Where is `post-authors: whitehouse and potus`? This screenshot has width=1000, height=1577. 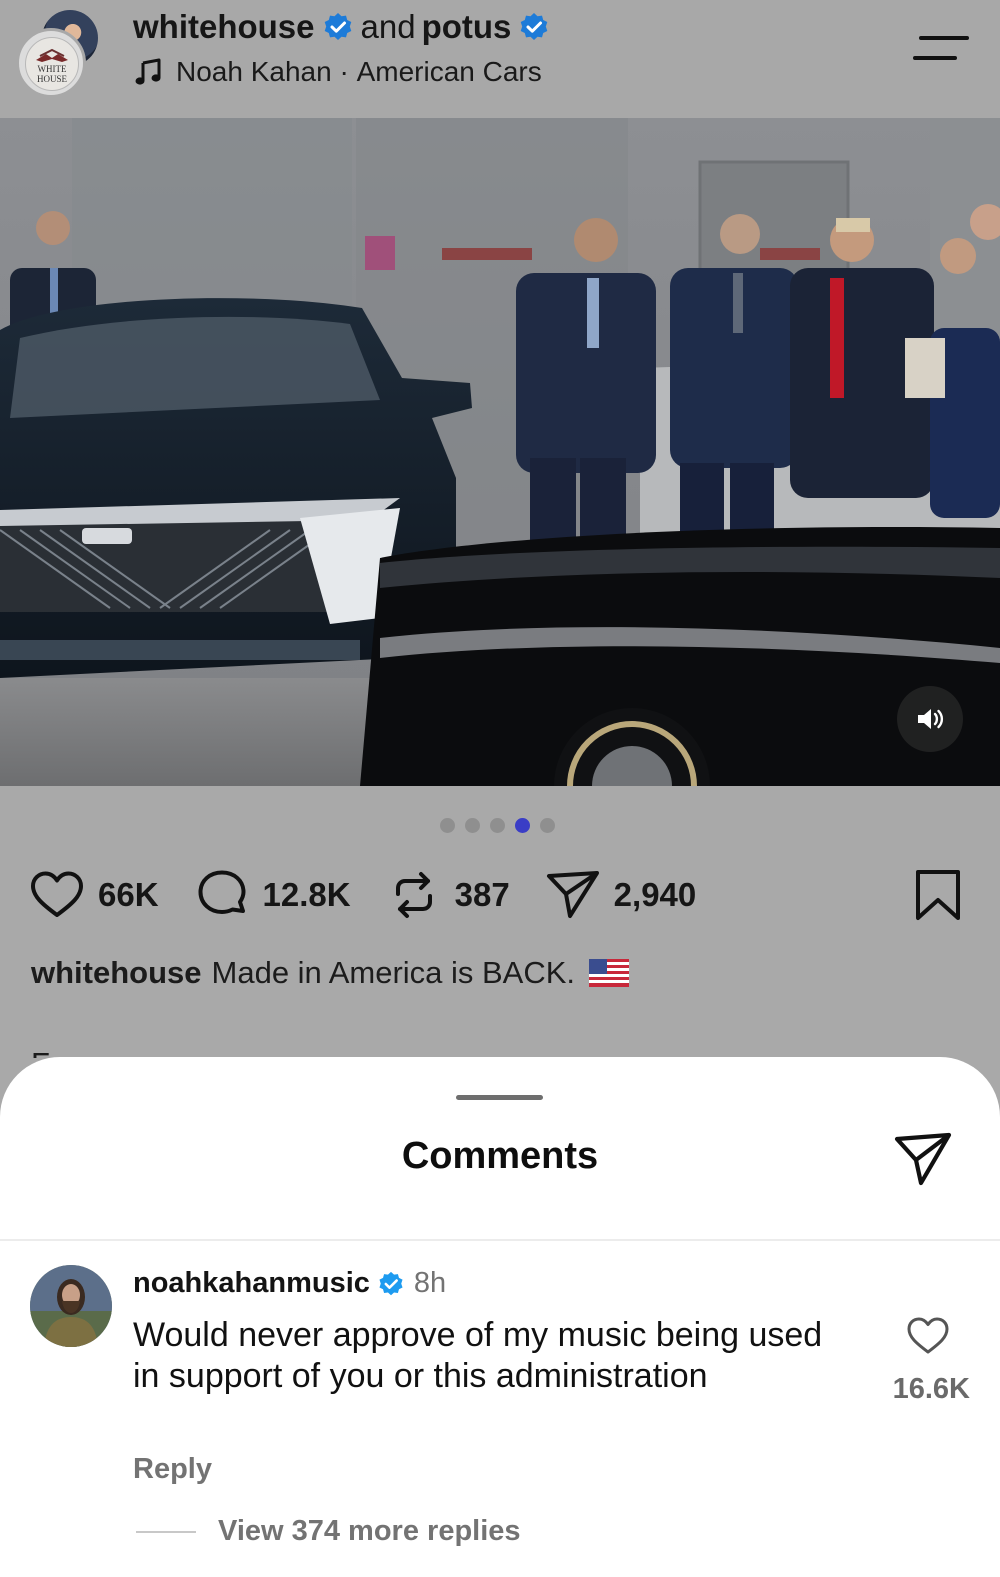
post-authors: whitehouse and potus is located at coordinates (341, 27).